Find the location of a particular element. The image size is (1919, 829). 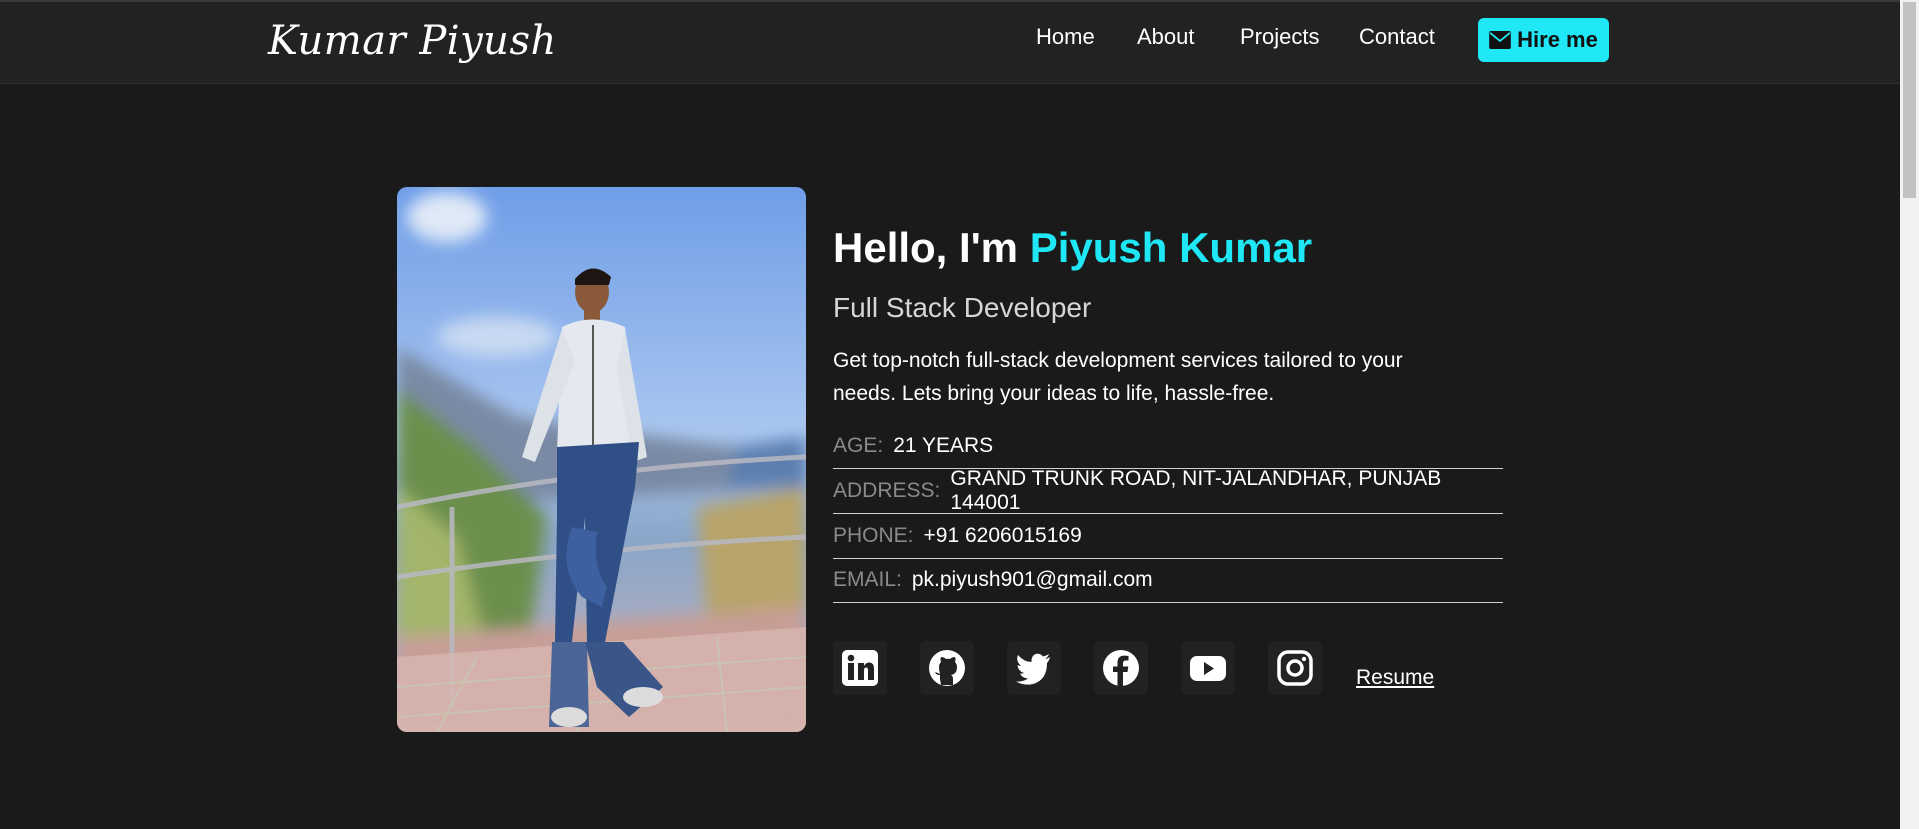

info-label-age: AGE: is located at coordinates (858, 445).